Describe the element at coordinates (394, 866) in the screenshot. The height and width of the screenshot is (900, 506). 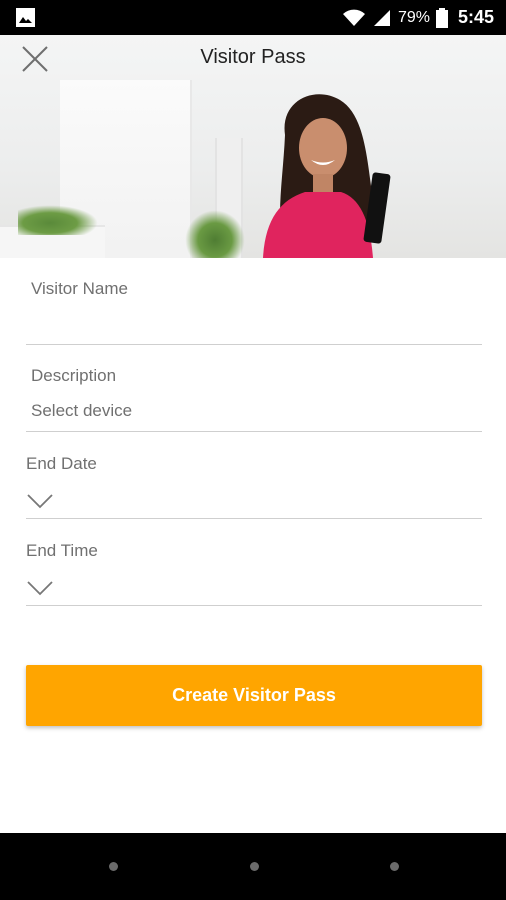
I see `recents-button` at that location.